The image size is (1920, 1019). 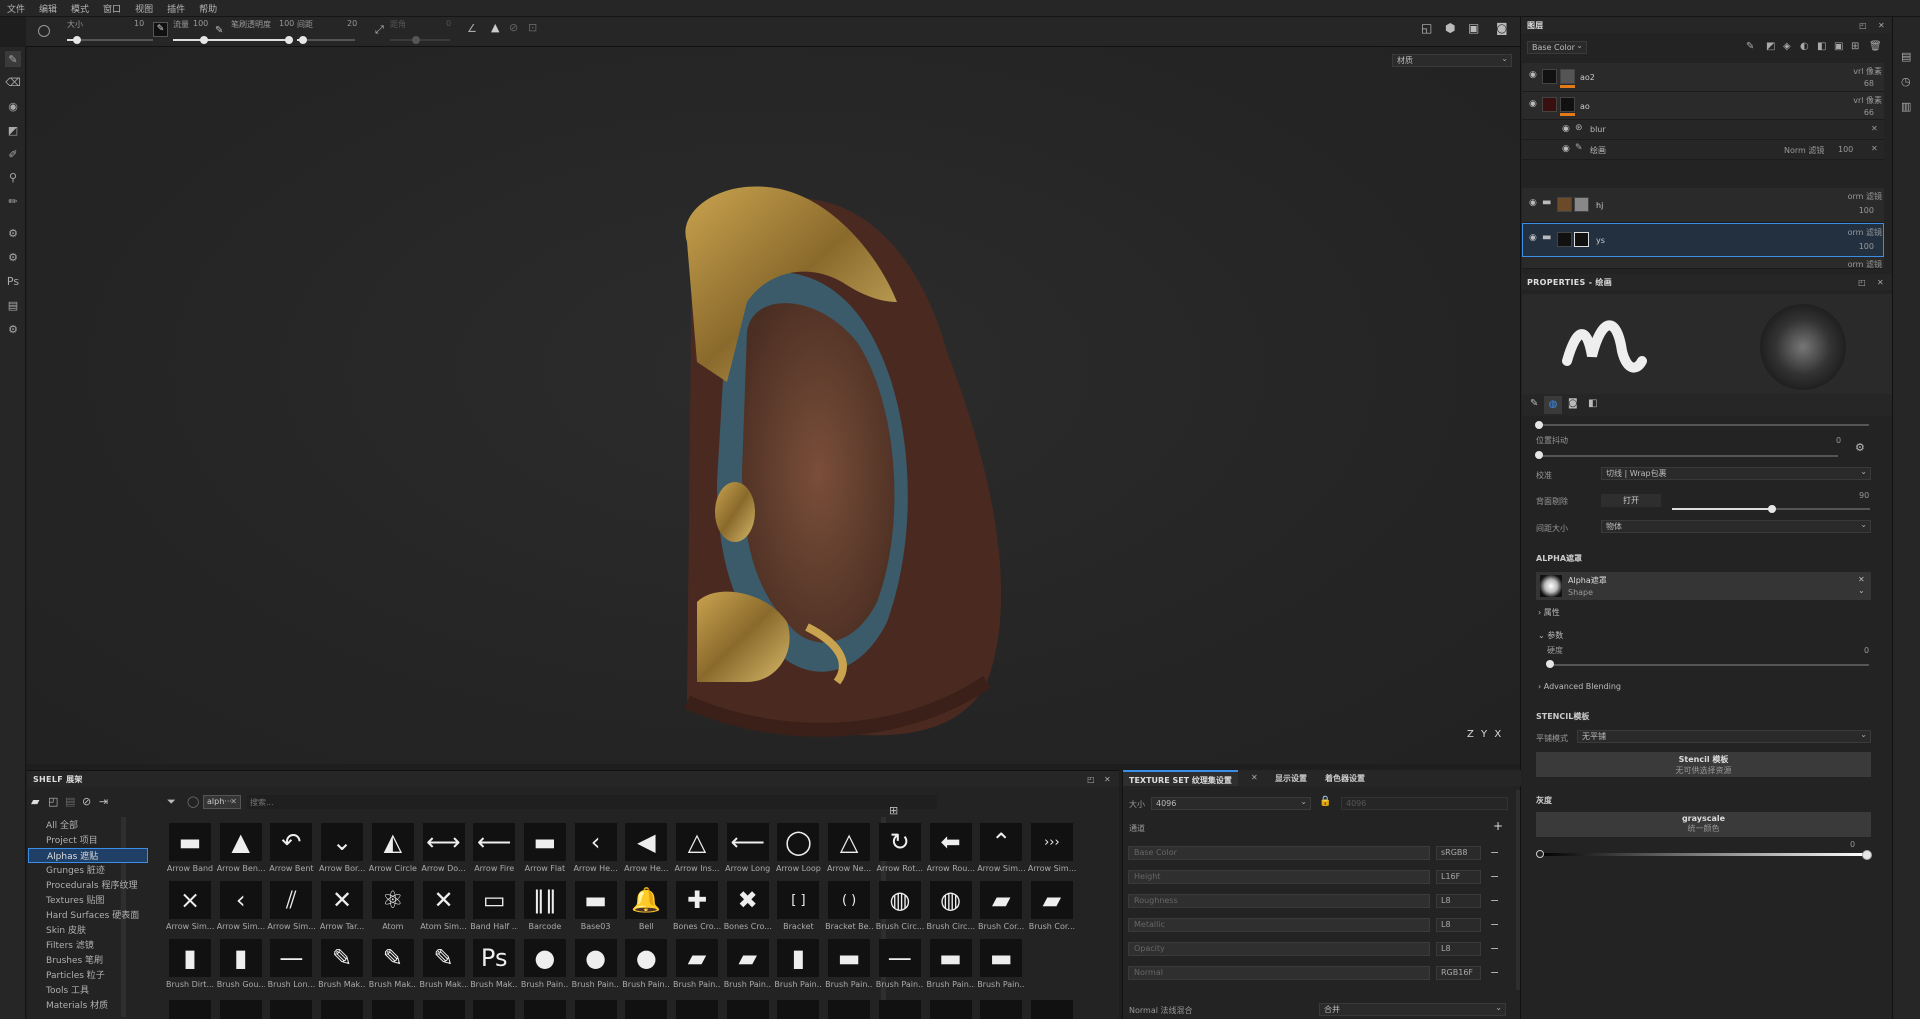 What do you see at coordinates (1863, 25) in the screenshot?
I see `float-icon: ◰` at bounding box center [1863, 25].